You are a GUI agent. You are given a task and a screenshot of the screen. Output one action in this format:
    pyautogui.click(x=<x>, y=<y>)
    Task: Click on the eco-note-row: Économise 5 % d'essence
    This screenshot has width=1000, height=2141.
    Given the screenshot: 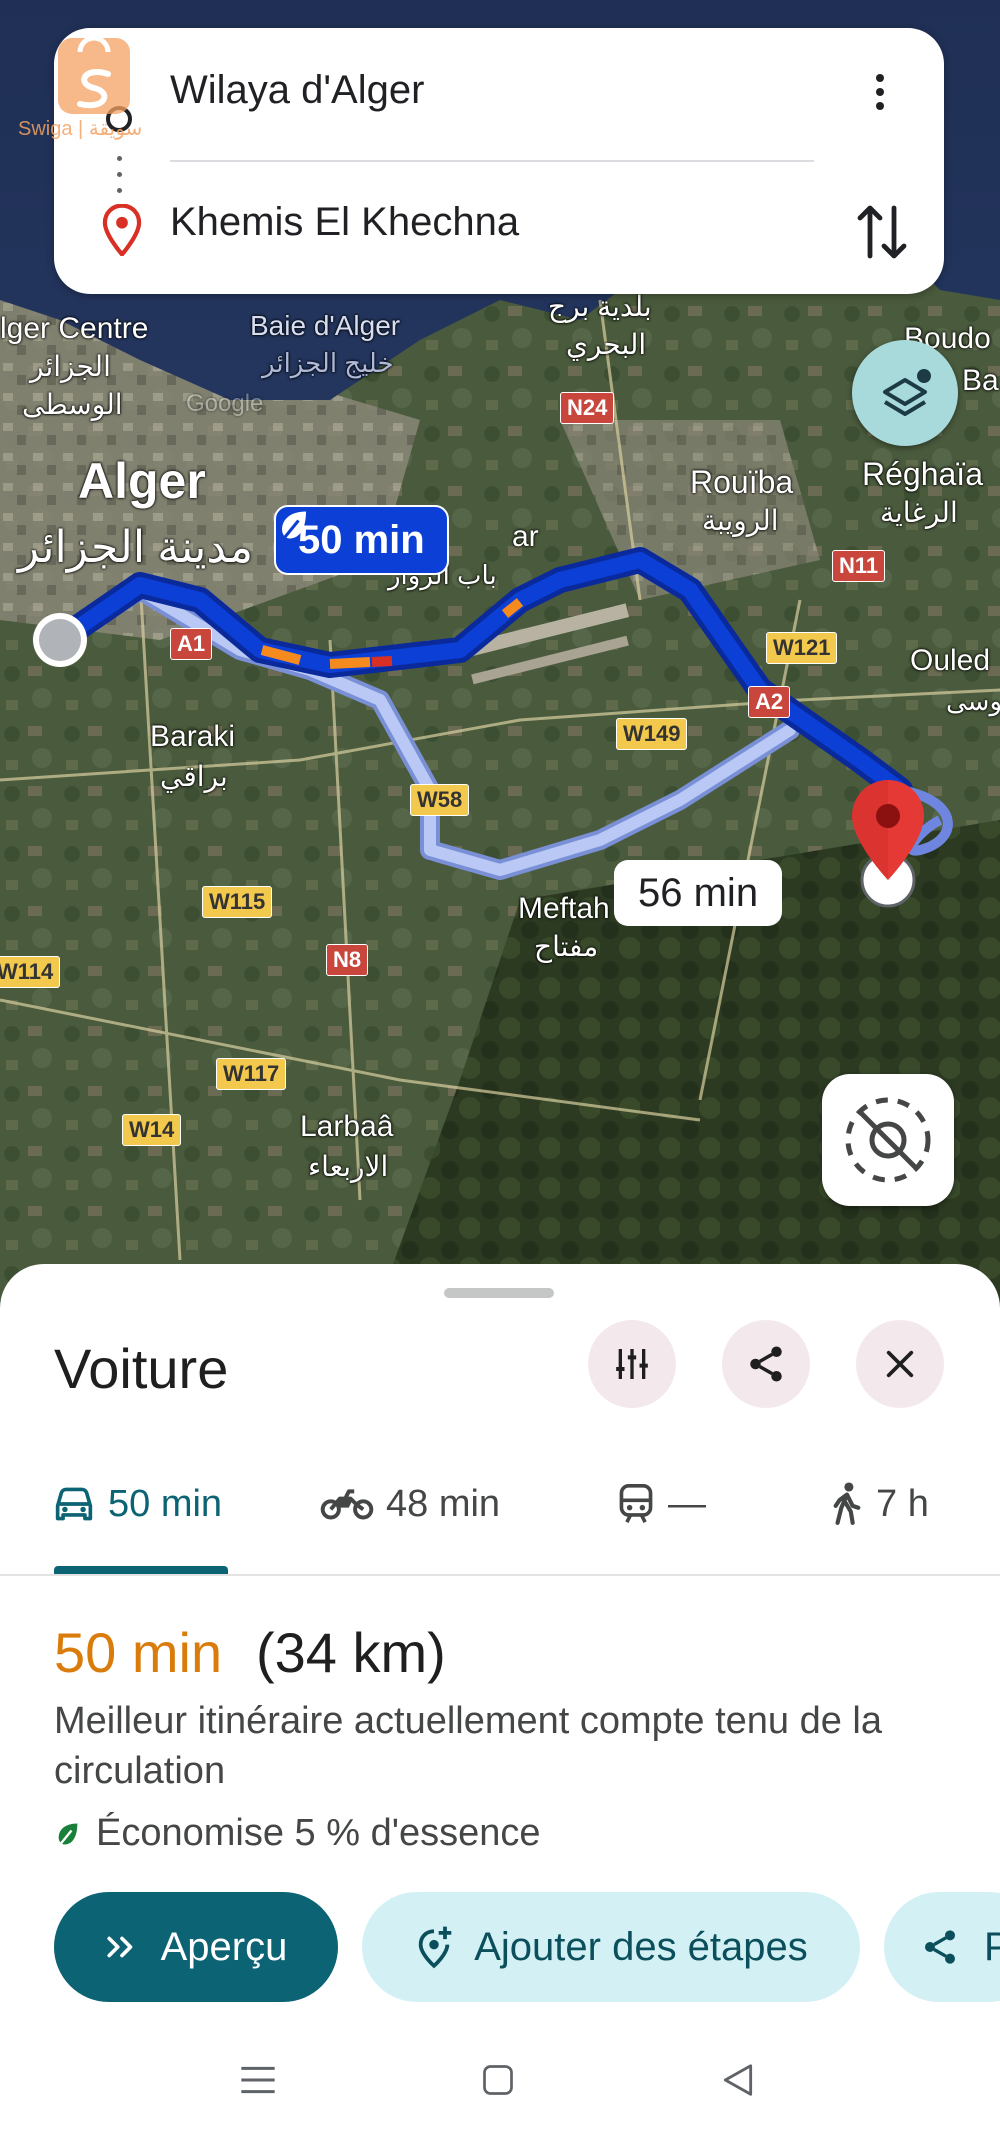 What is the action you would take?
    pyautogui.click(x=297, y=1833)
    